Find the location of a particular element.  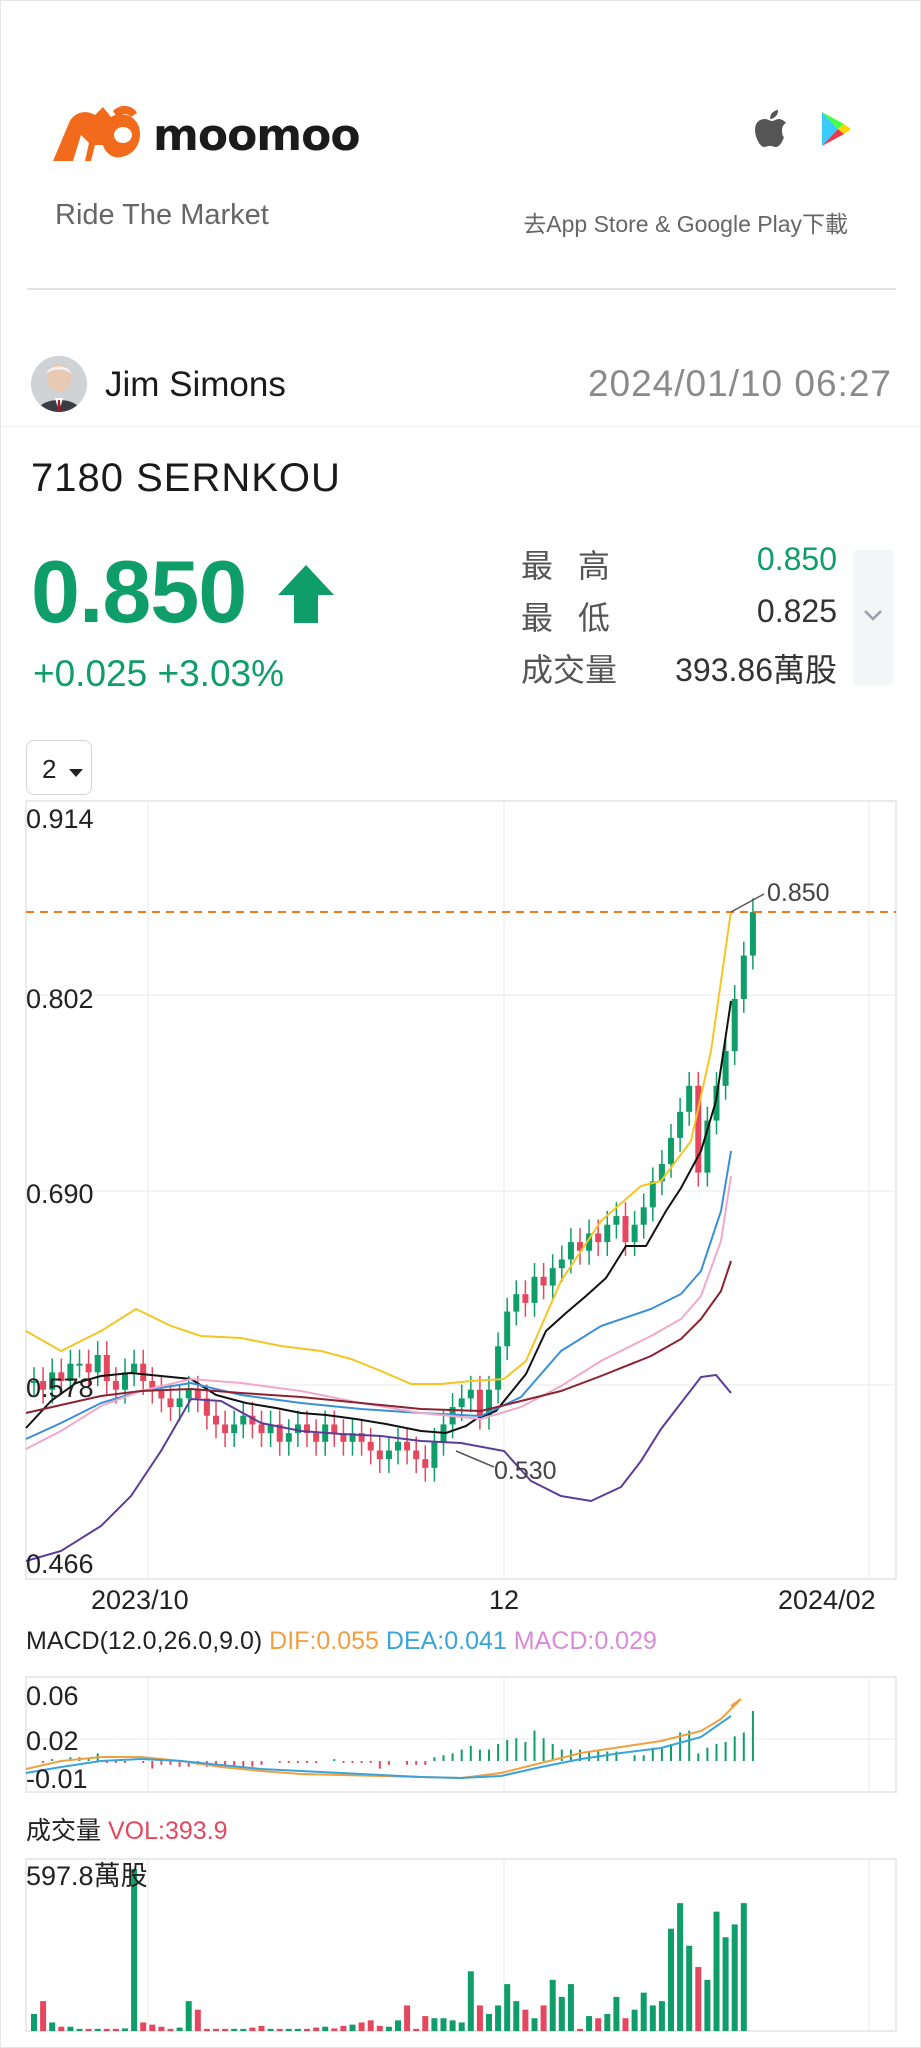

moomoo-logo: moomoo is located at coordinates (206, 135).